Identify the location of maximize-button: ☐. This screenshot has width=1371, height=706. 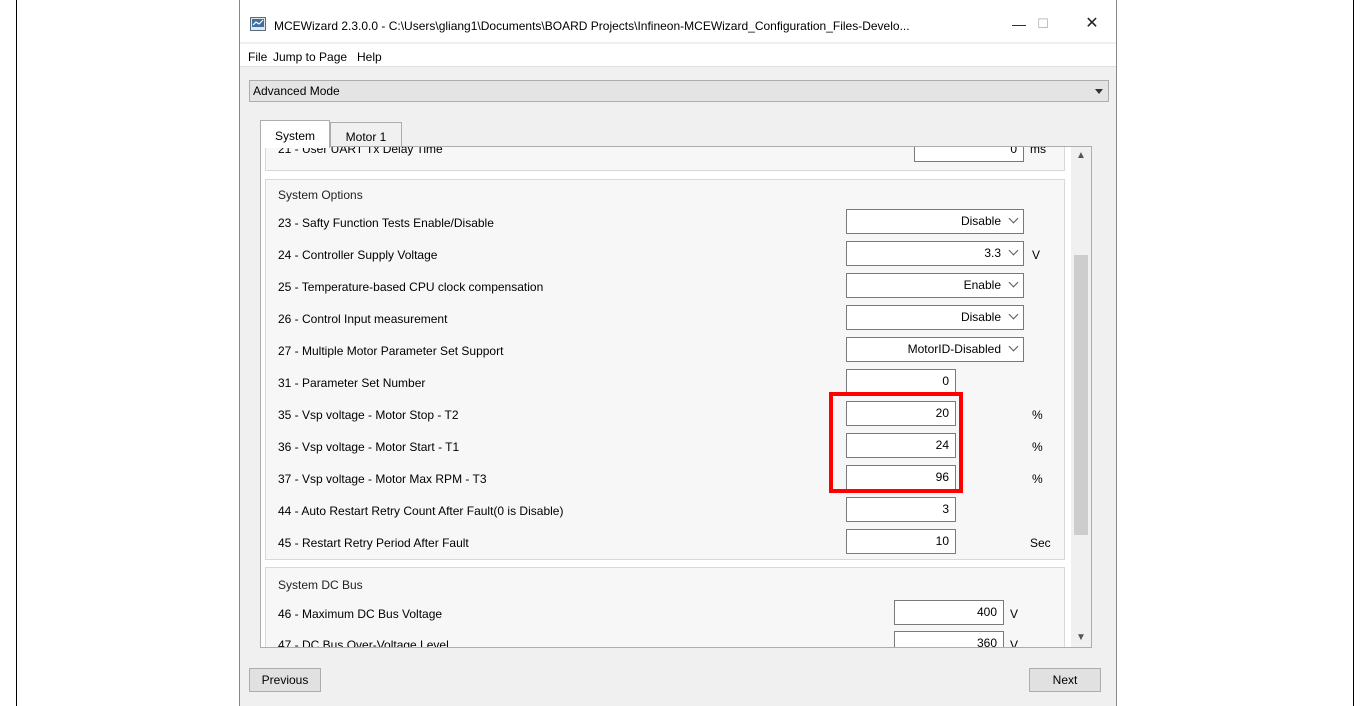
(1043, 24).